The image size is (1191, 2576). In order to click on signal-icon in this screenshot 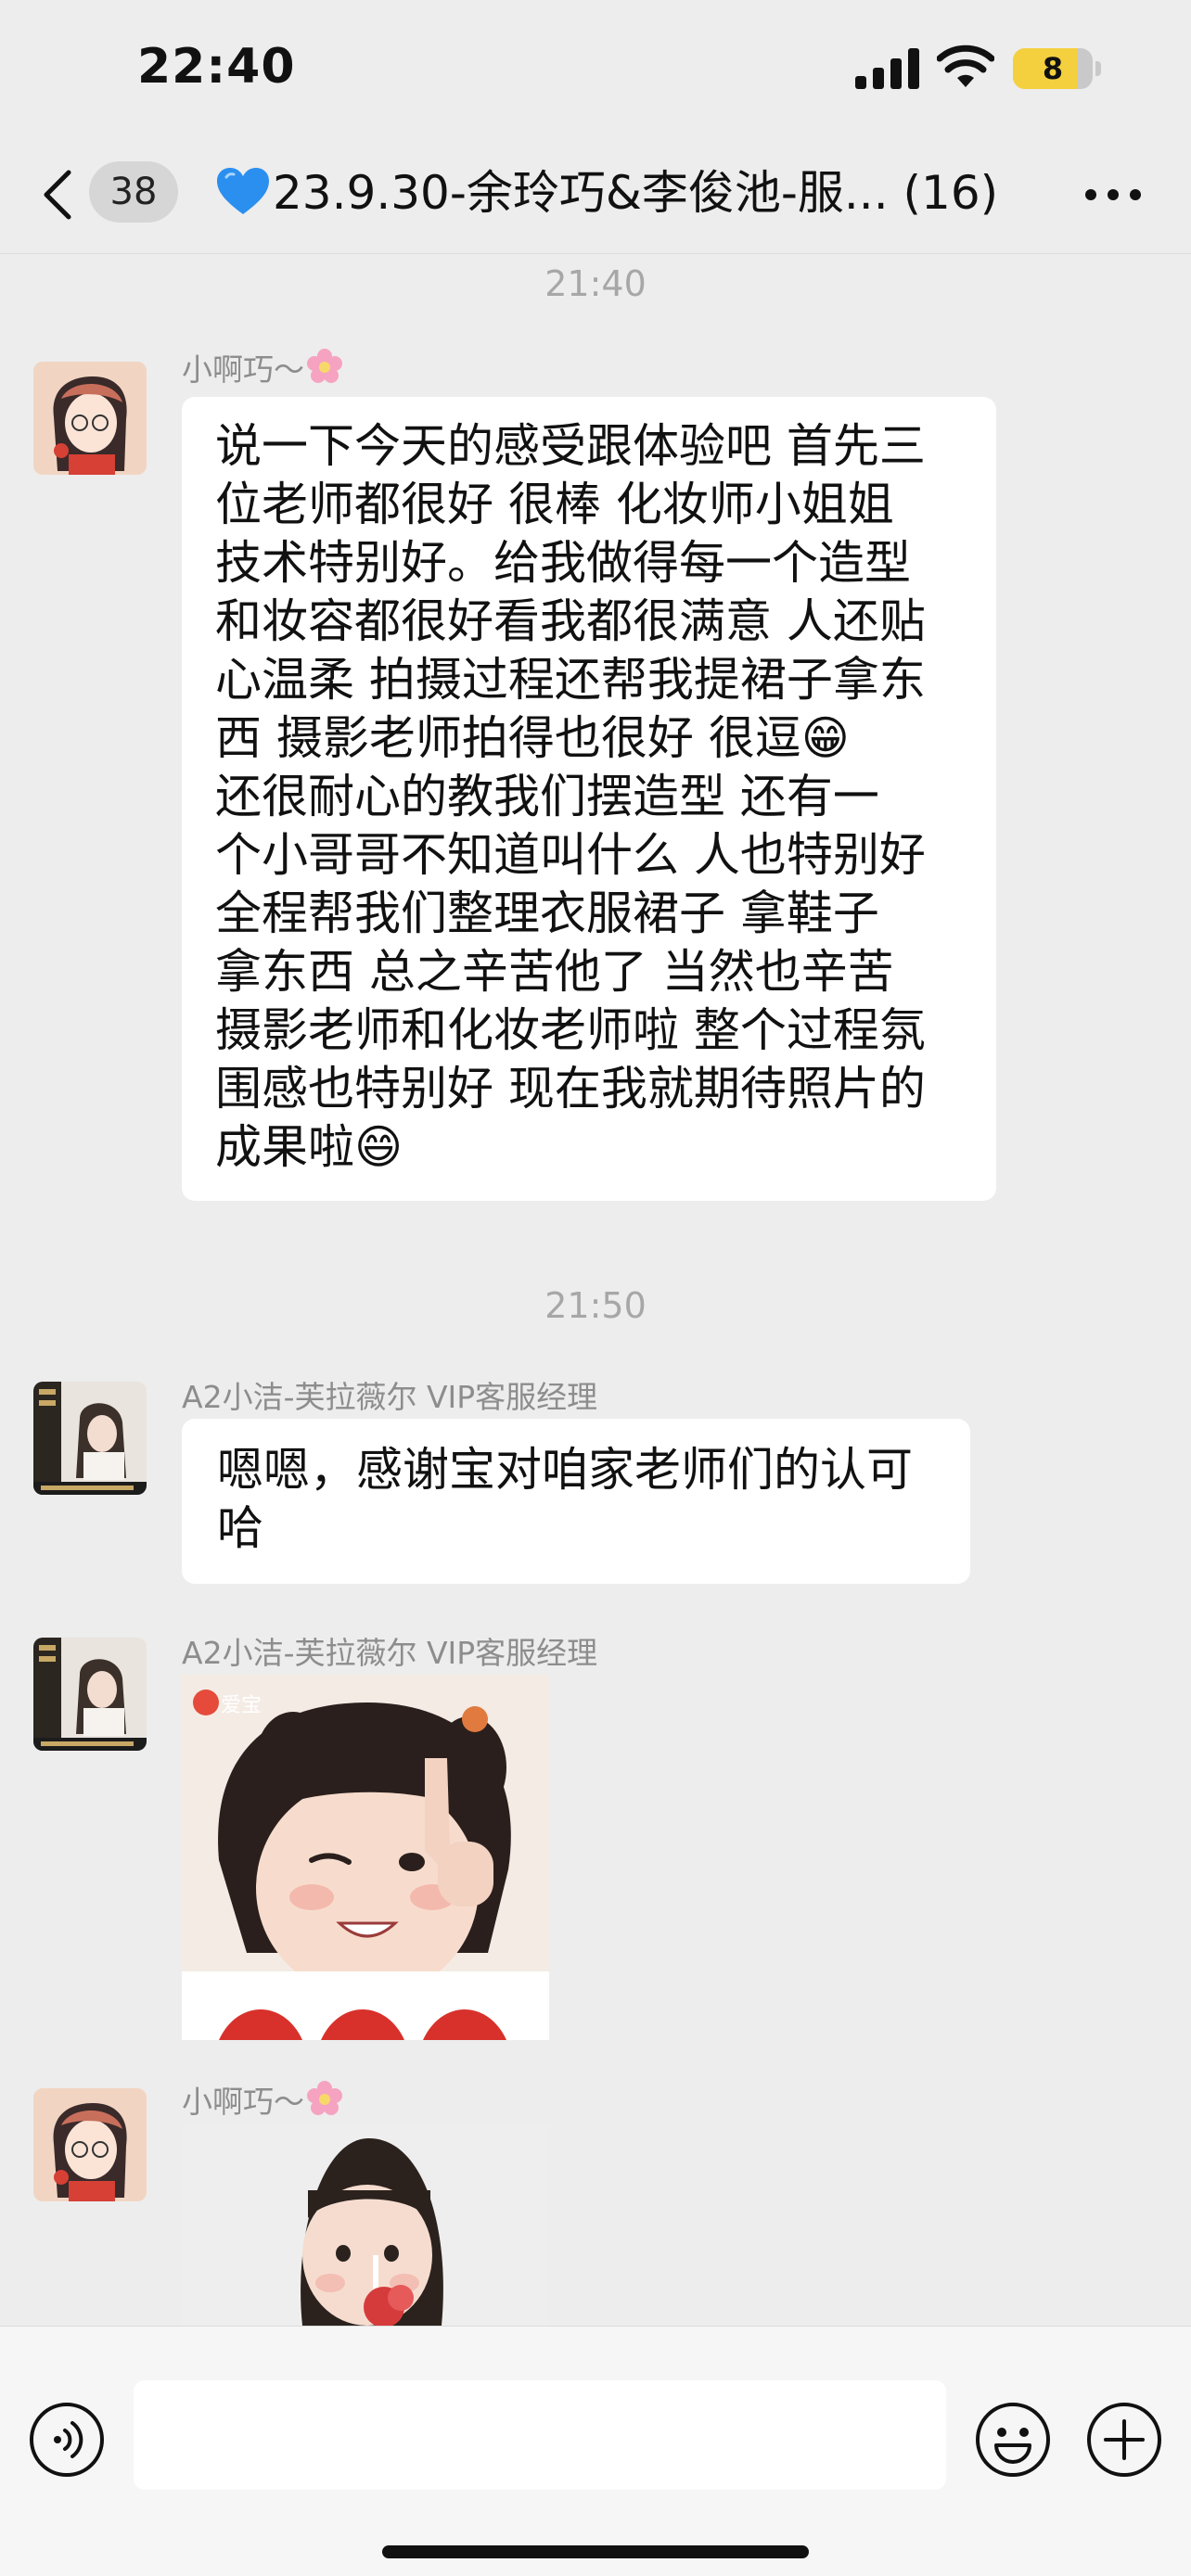, I will do `click(887, 68)`.